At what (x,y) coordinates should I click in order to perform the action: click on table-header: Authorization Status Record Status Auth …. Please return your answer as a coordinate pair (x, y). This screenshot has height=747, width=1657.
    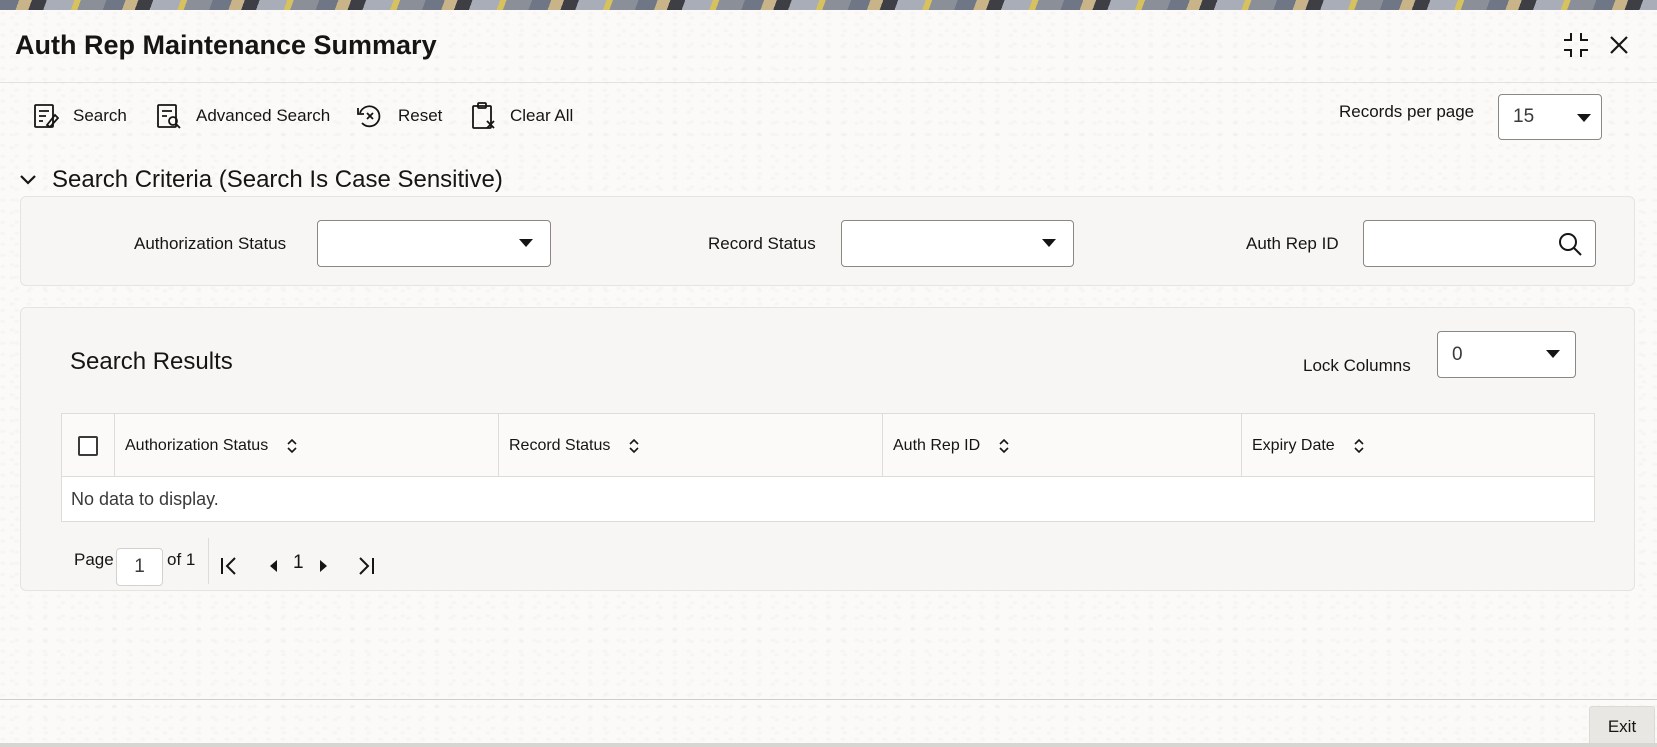
    Looking at the image, I should click on (828, 445).